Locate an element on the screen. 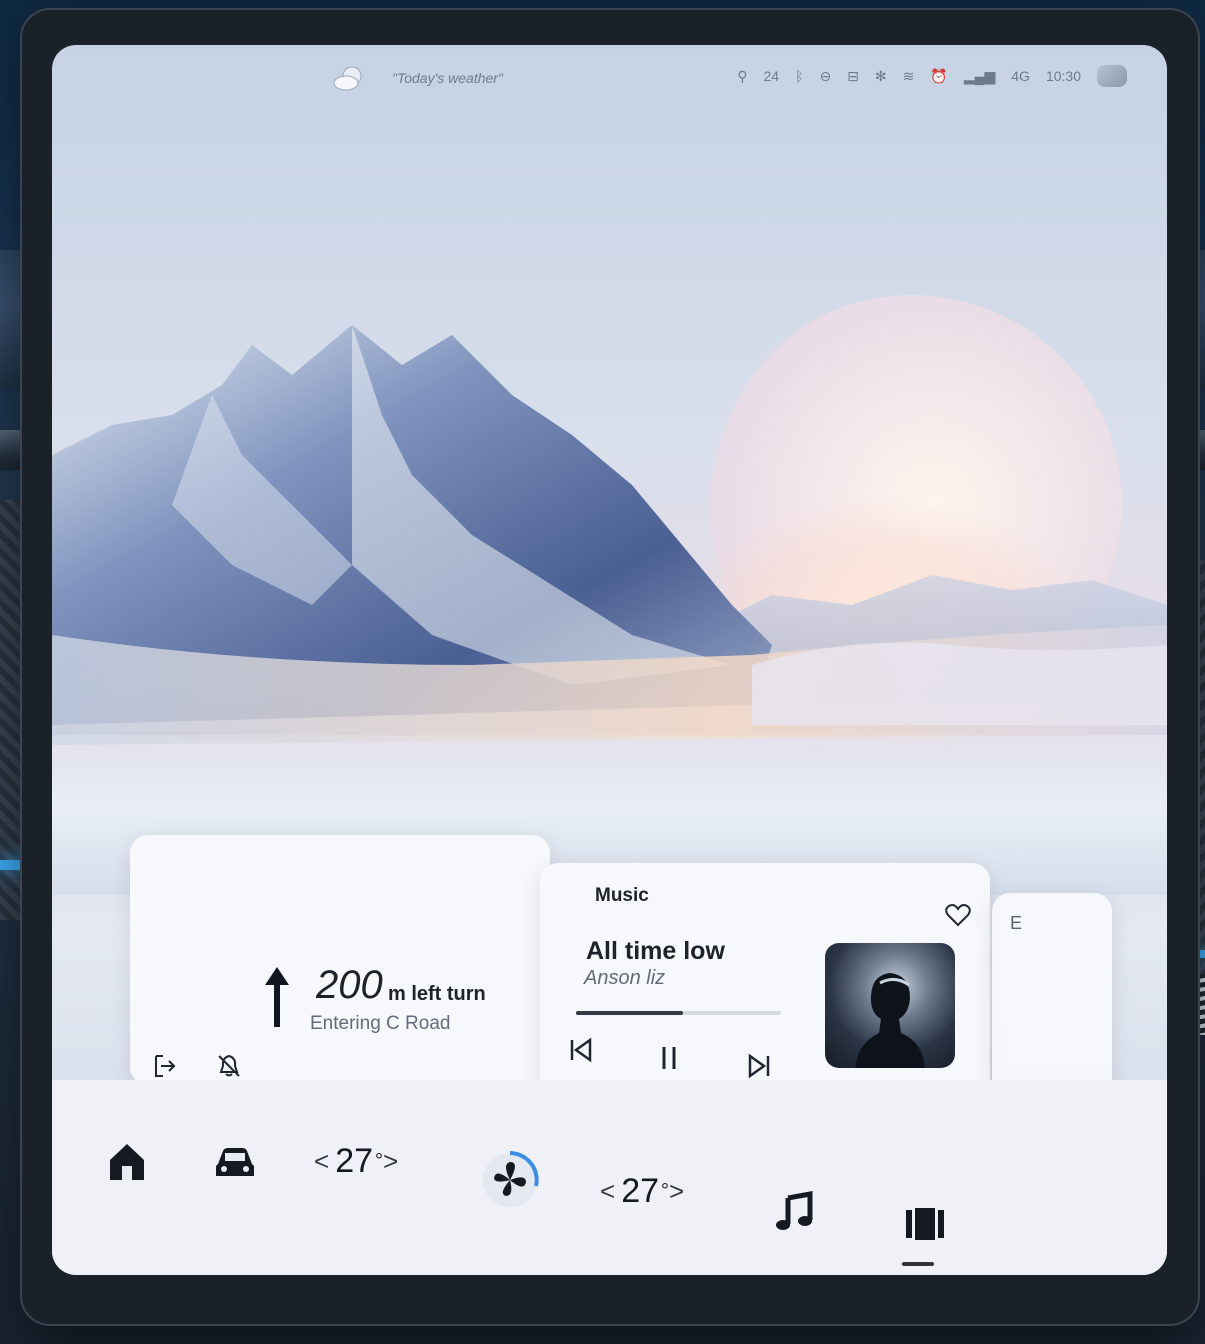 The height and width of the screenshot is (1344, 1205). nav-instruction: m left turn is located at coordinates (437, 994).